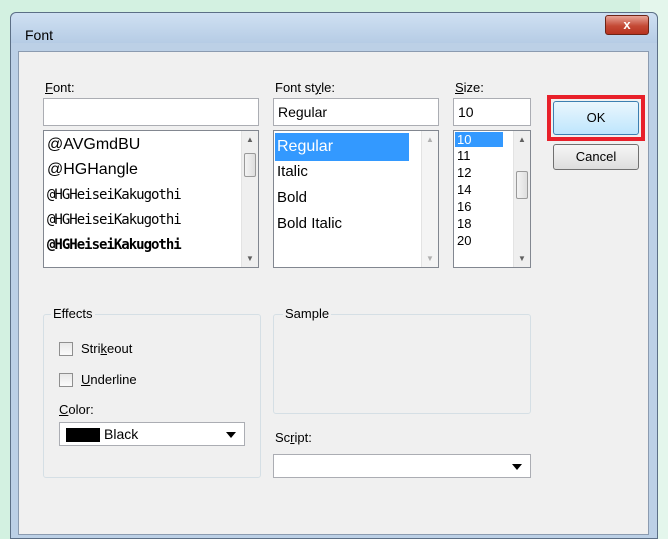  Describe the element at coordinates (402, 466) in the screenshot. I see `script-select` at that location.